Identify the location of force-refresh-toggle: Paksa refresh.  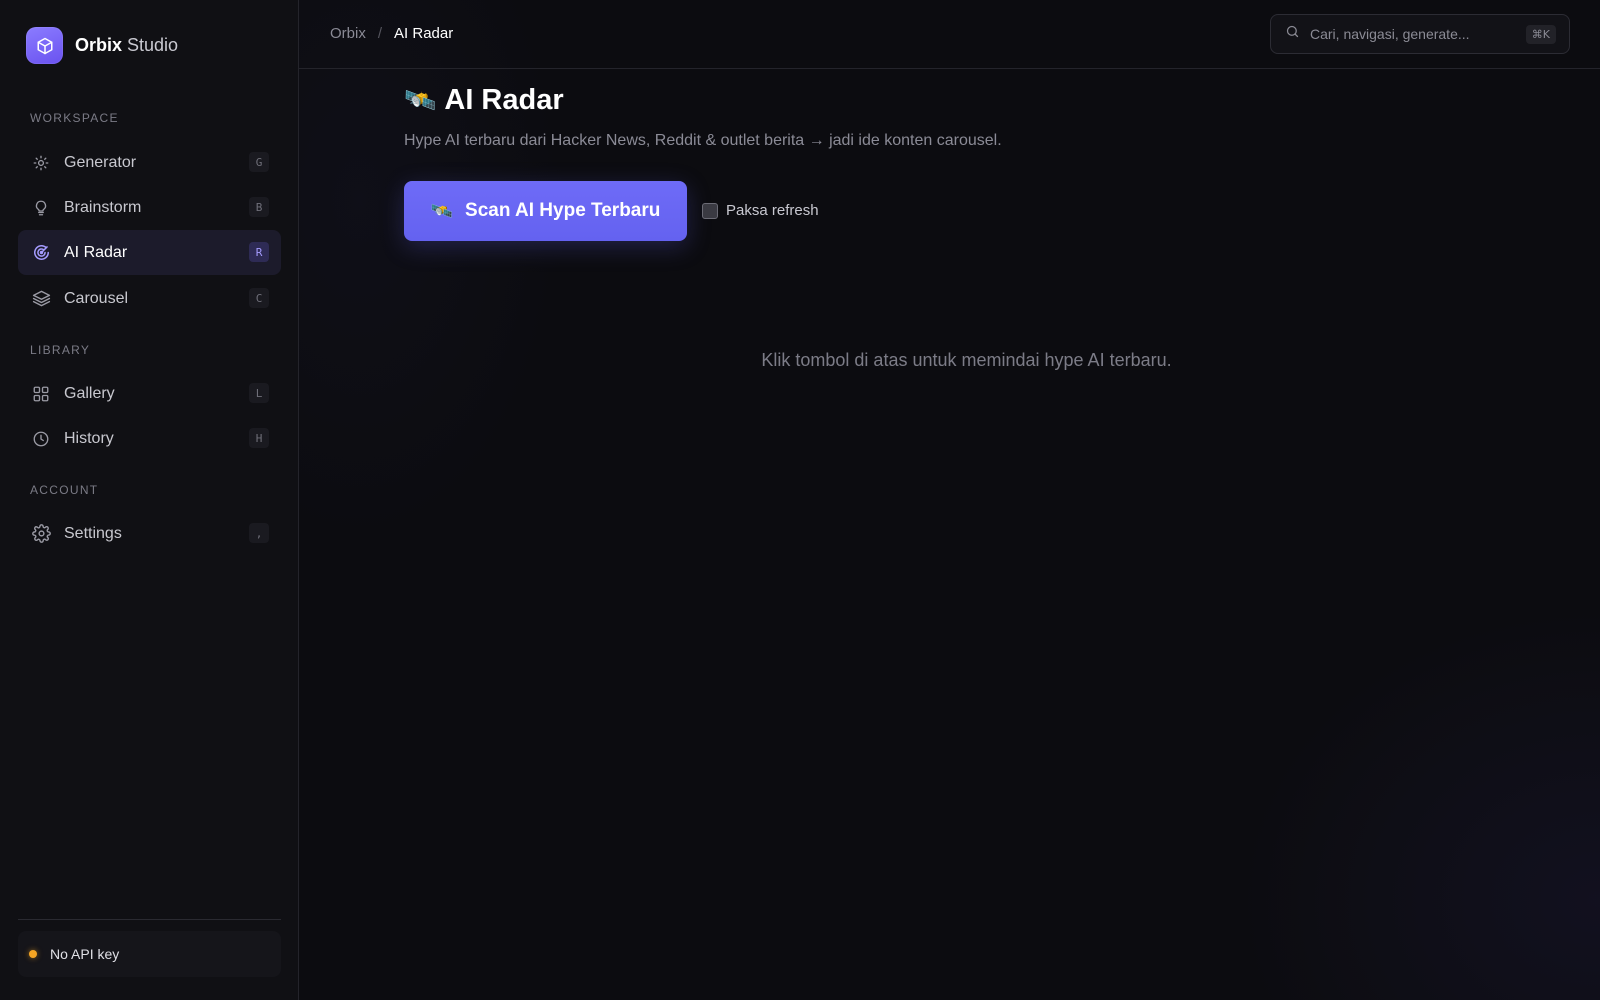
(760, 210).